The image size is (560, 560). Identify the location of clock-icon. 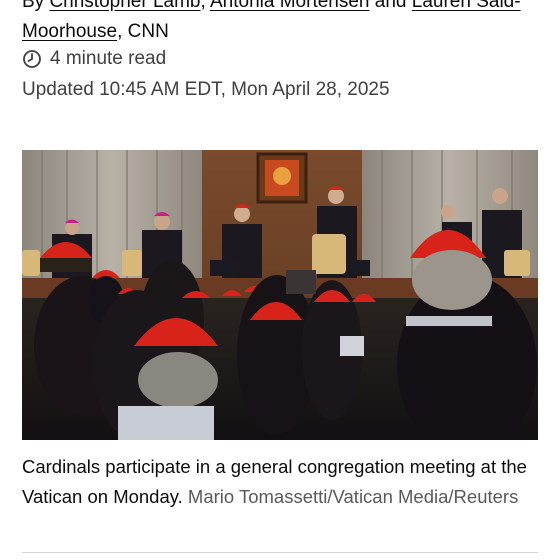
(32, 59).